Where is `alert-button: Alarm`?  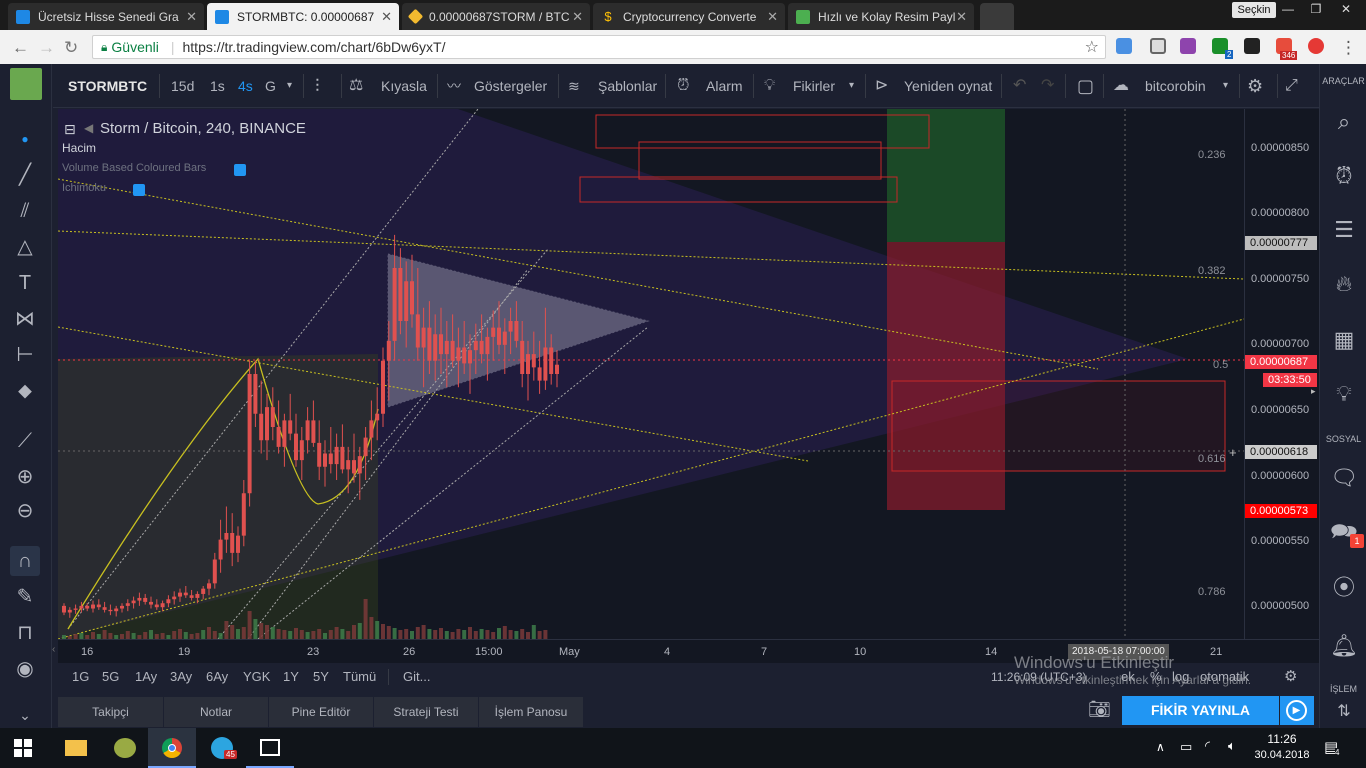 alert-button: Alarm is located at coordinates (724, 86).